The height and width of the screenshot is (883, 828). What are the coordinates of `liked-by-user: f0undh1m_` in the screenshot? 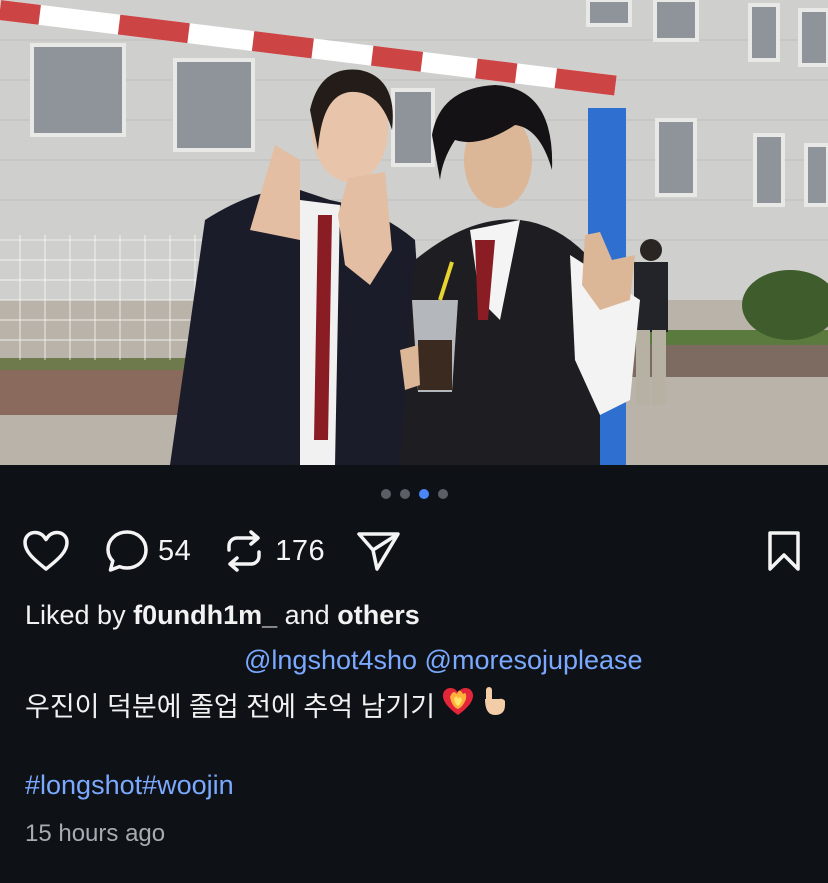 It's located at (205, 615).